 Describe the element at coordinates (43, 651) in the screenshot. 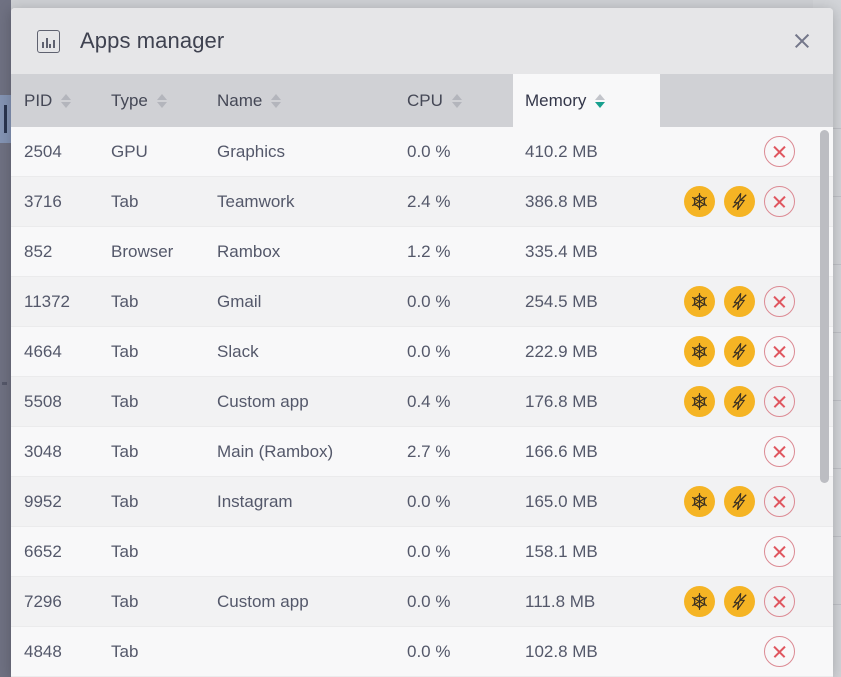

I see `cell-pid: 4848` at that location.